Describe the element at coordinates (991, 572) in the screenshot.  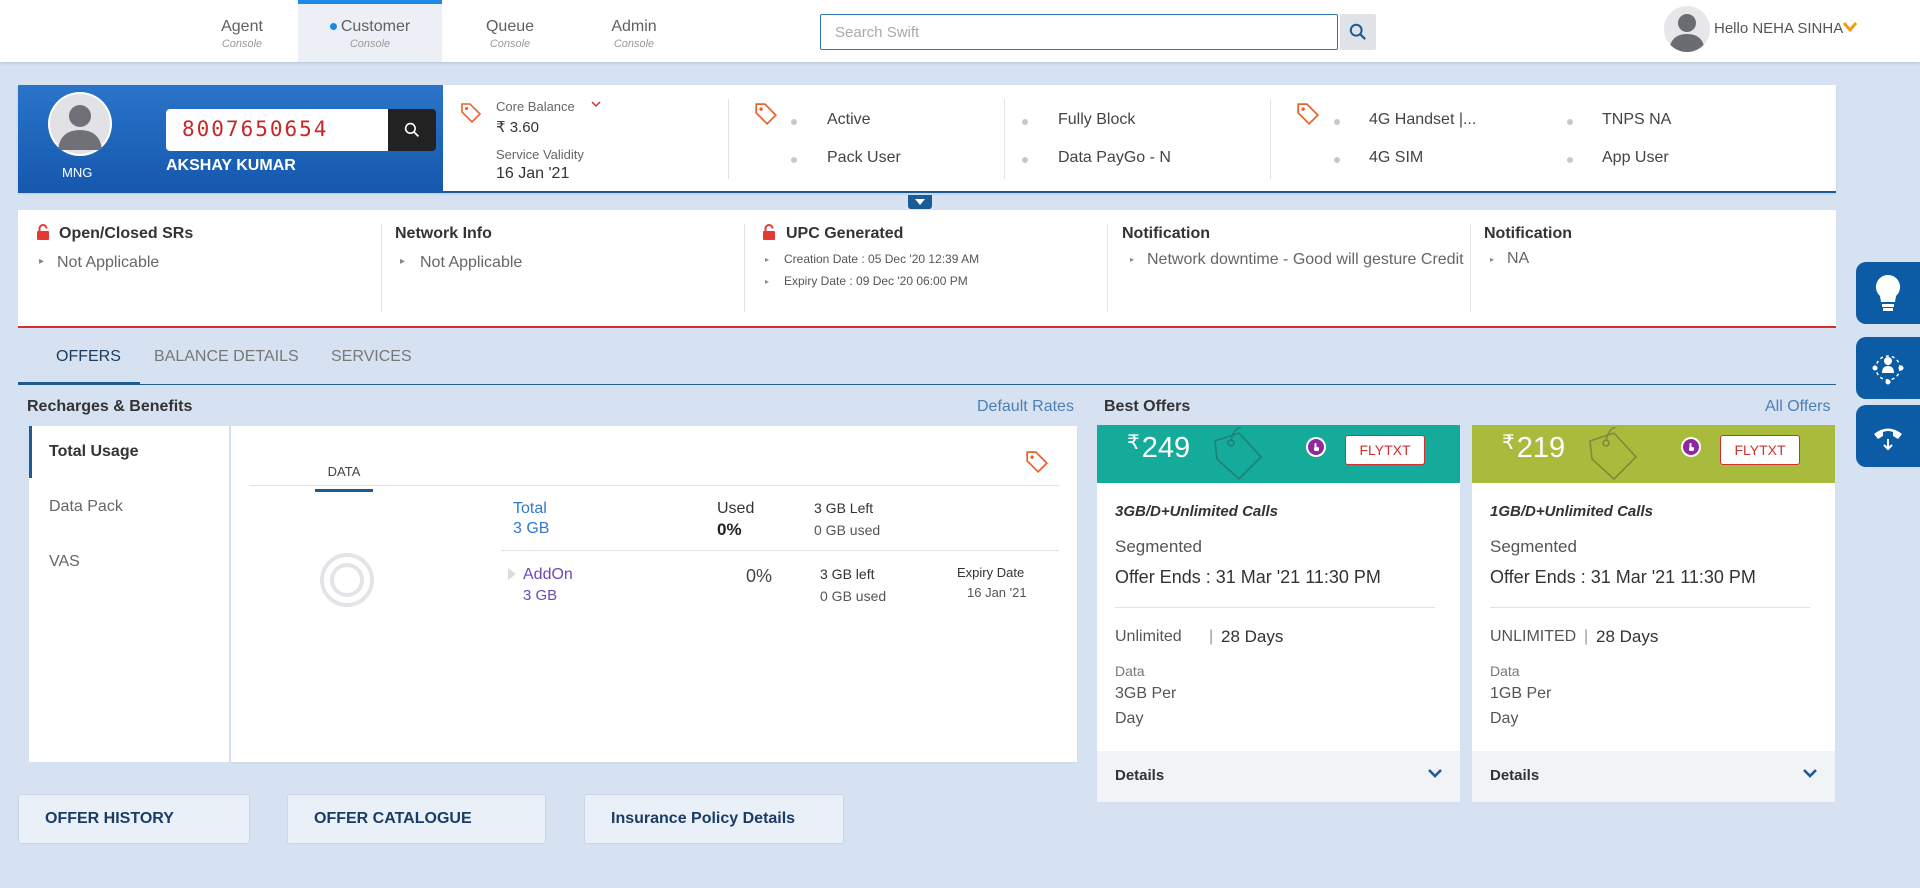
I see `expiry-label: Expiry Date` at that location.